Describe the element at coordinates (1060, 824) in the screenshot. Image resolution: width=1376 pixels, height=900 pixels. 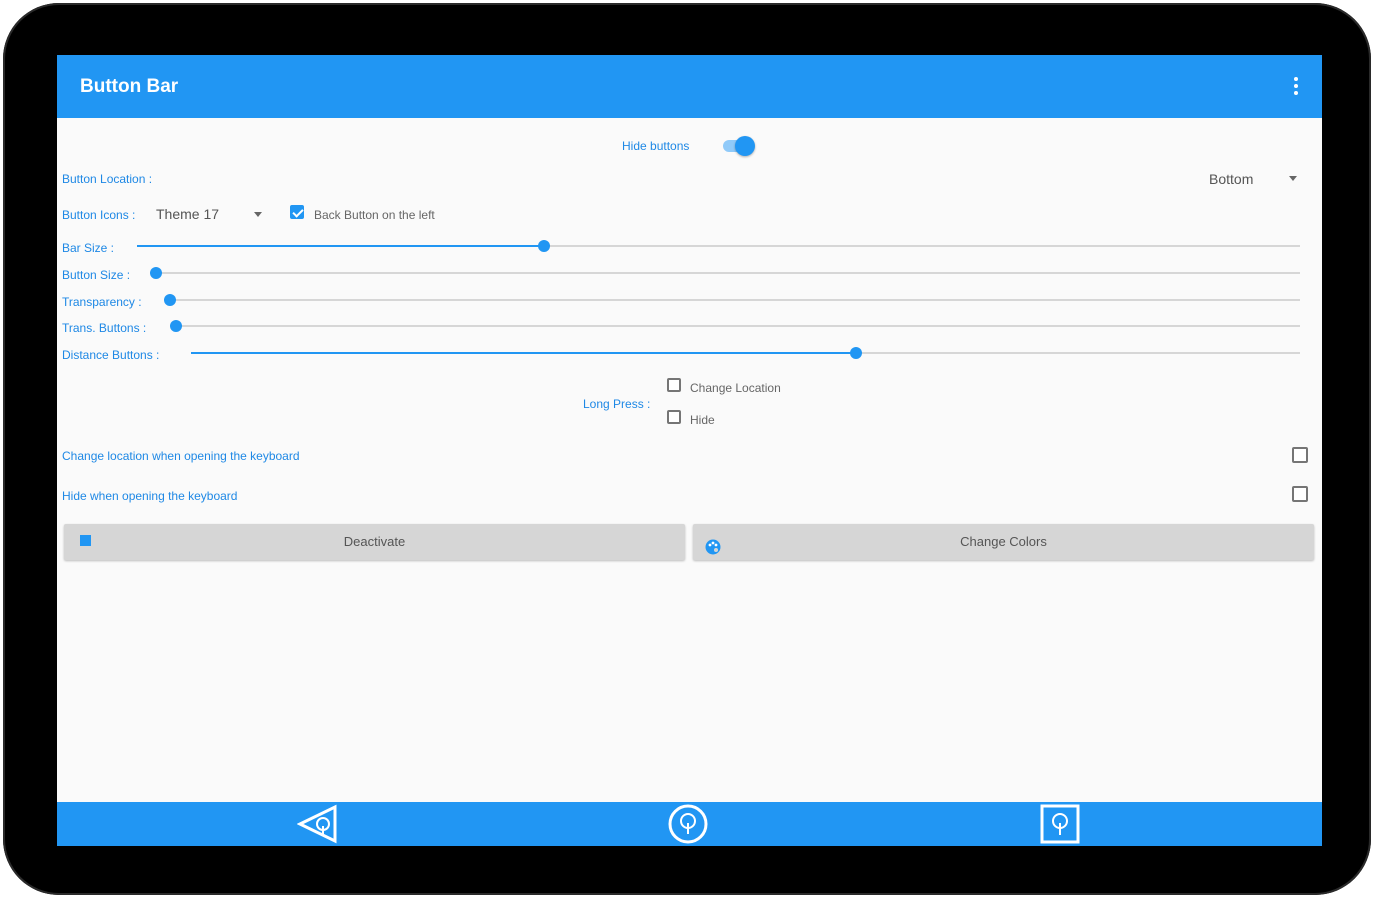
I see `recent-square-icon` at that location.